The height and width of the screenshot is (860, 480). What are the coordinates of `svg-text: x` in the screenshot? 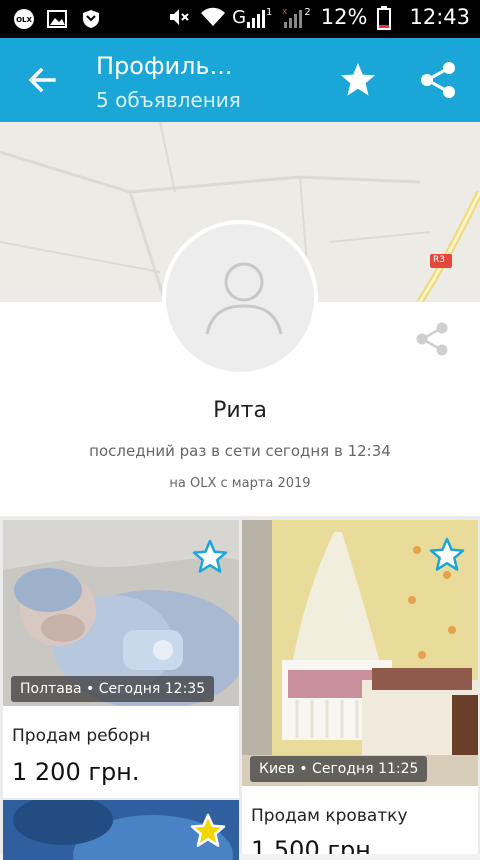 It's located at (285, 12).